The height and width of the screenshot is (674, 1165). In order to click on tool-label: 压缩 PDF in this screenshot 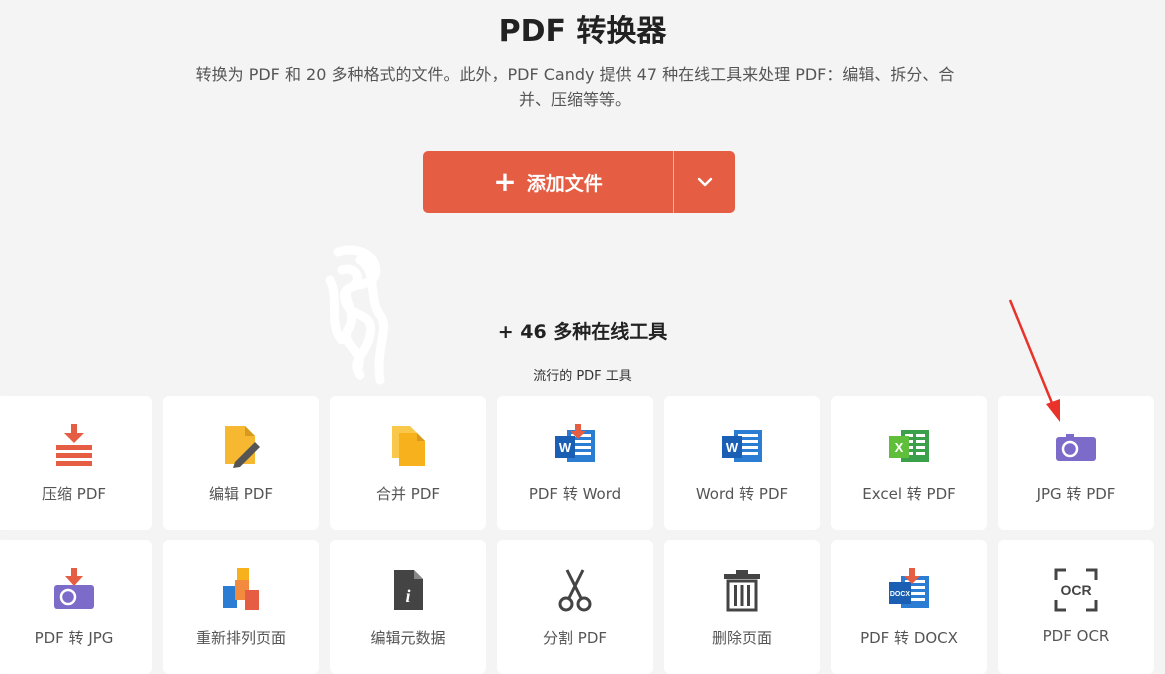, I will do `click(74, 494)`.